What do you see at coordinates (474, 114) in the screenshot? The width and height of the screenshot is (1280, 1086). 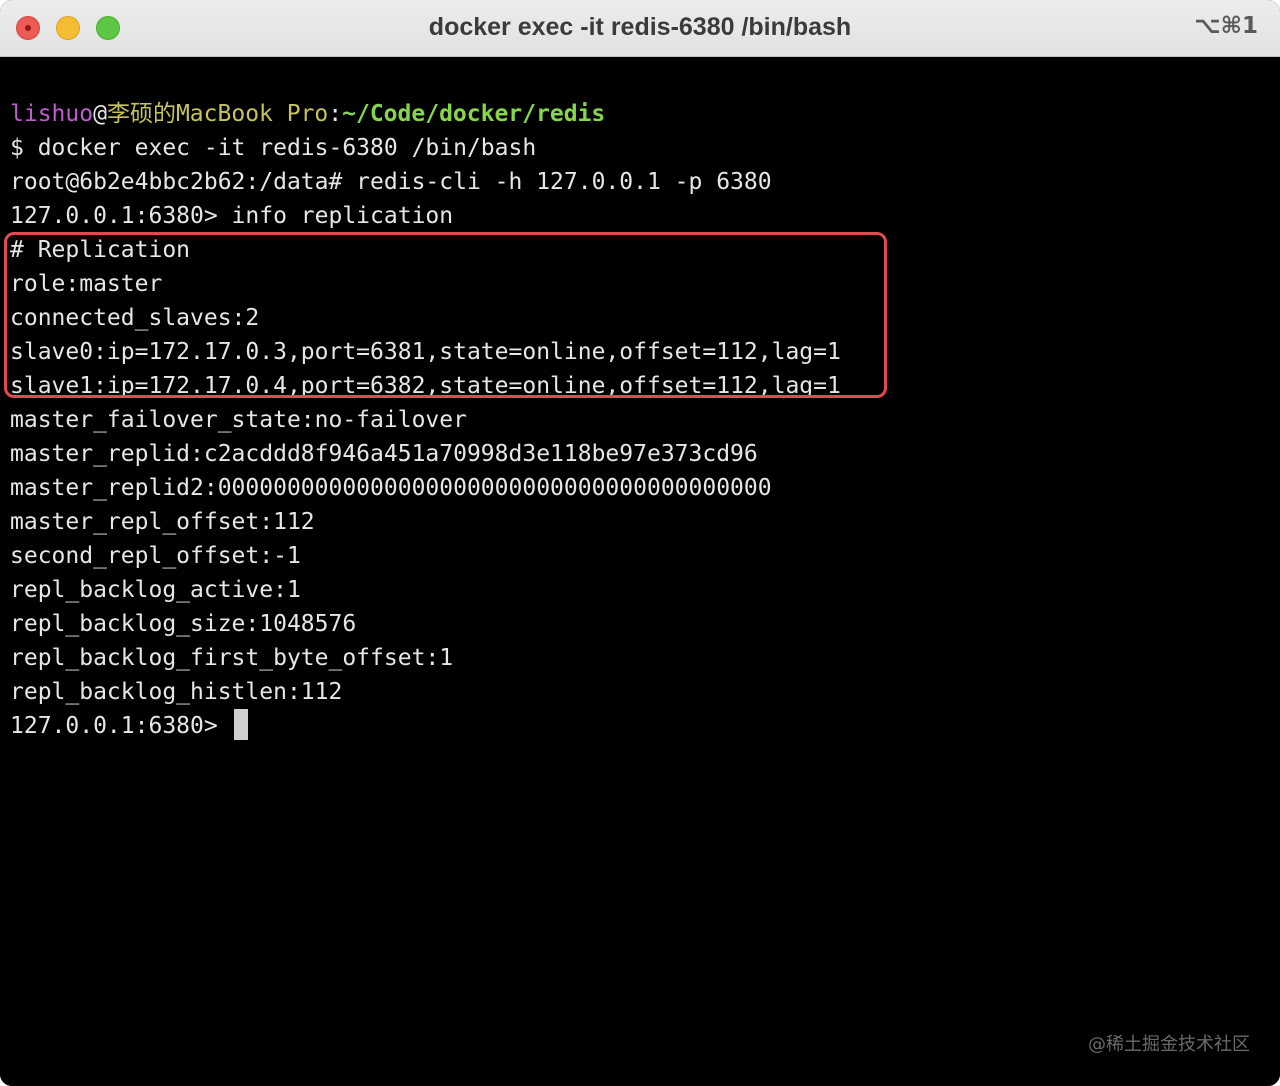 I see `prompt-path: ~/Code/docker/redis` at bounding box center [474, 114].